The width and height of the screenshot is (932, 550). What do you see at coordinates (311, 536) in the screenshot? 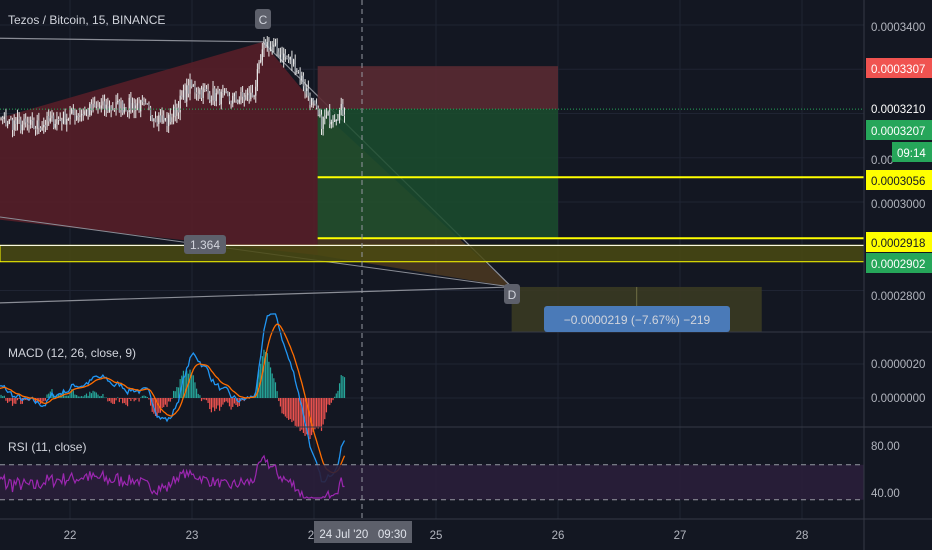
I see `time-tick: 2` at bounding box center [311, 536].